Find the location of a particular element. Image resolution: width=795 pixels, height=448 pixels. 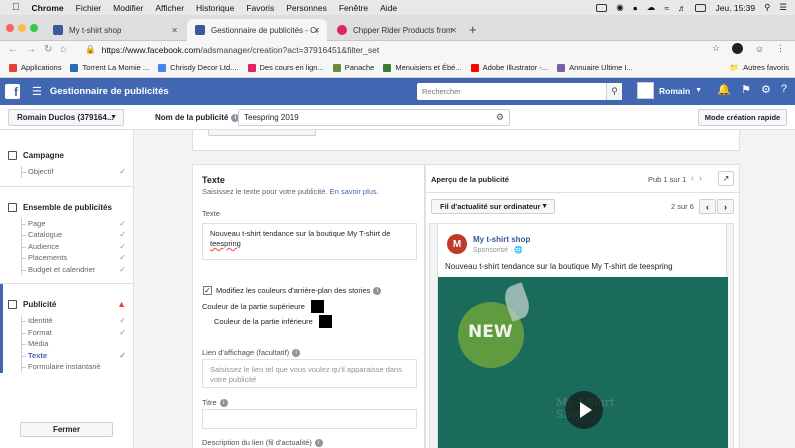

other-bookmarks: 📁 Autres favoris is located at coordinates (759, 67).